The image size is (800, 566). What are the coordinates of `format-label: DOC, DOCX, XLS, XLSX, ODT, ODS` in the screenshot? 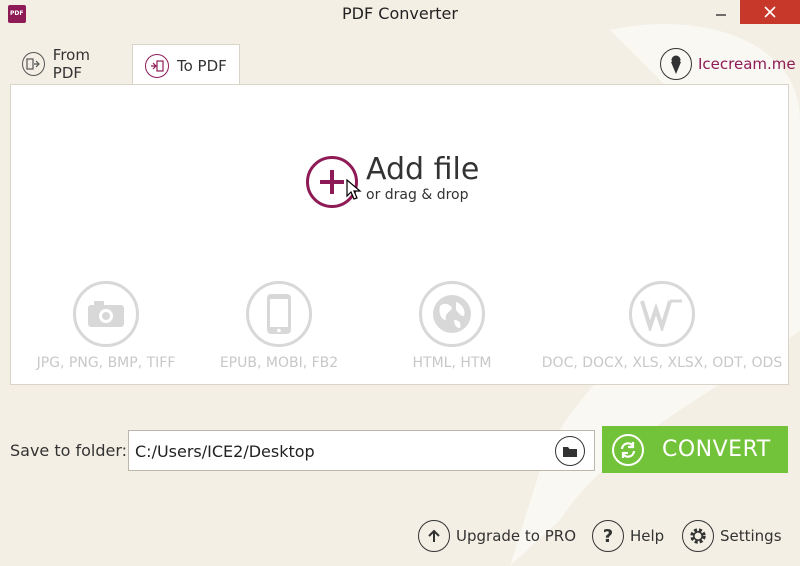 It's located at (662, 363).